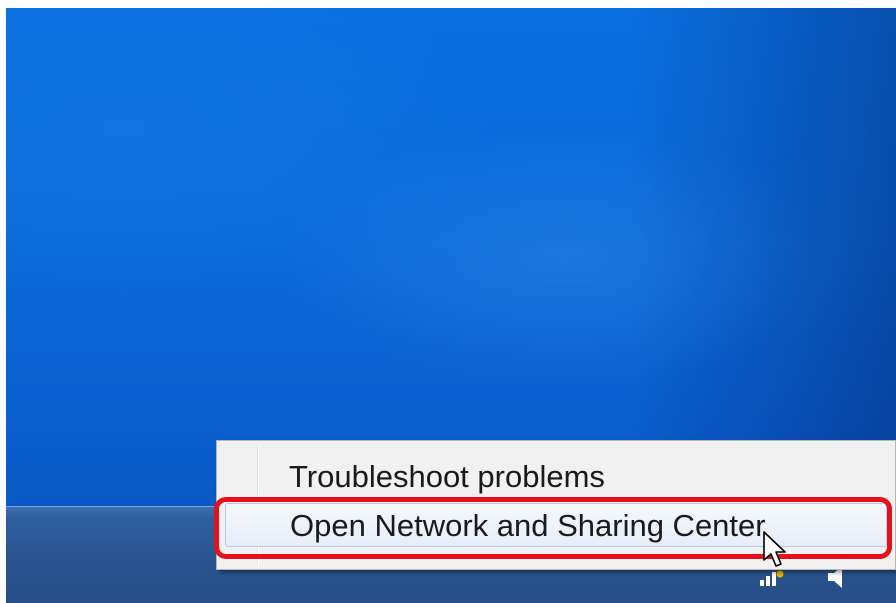 Image resolution: width=896 pixels, height=603 pixels. Describe the element at coordinates (447, 476) in the screenshot. I see `menu-item-label: Troubleshoot problems` at that location.